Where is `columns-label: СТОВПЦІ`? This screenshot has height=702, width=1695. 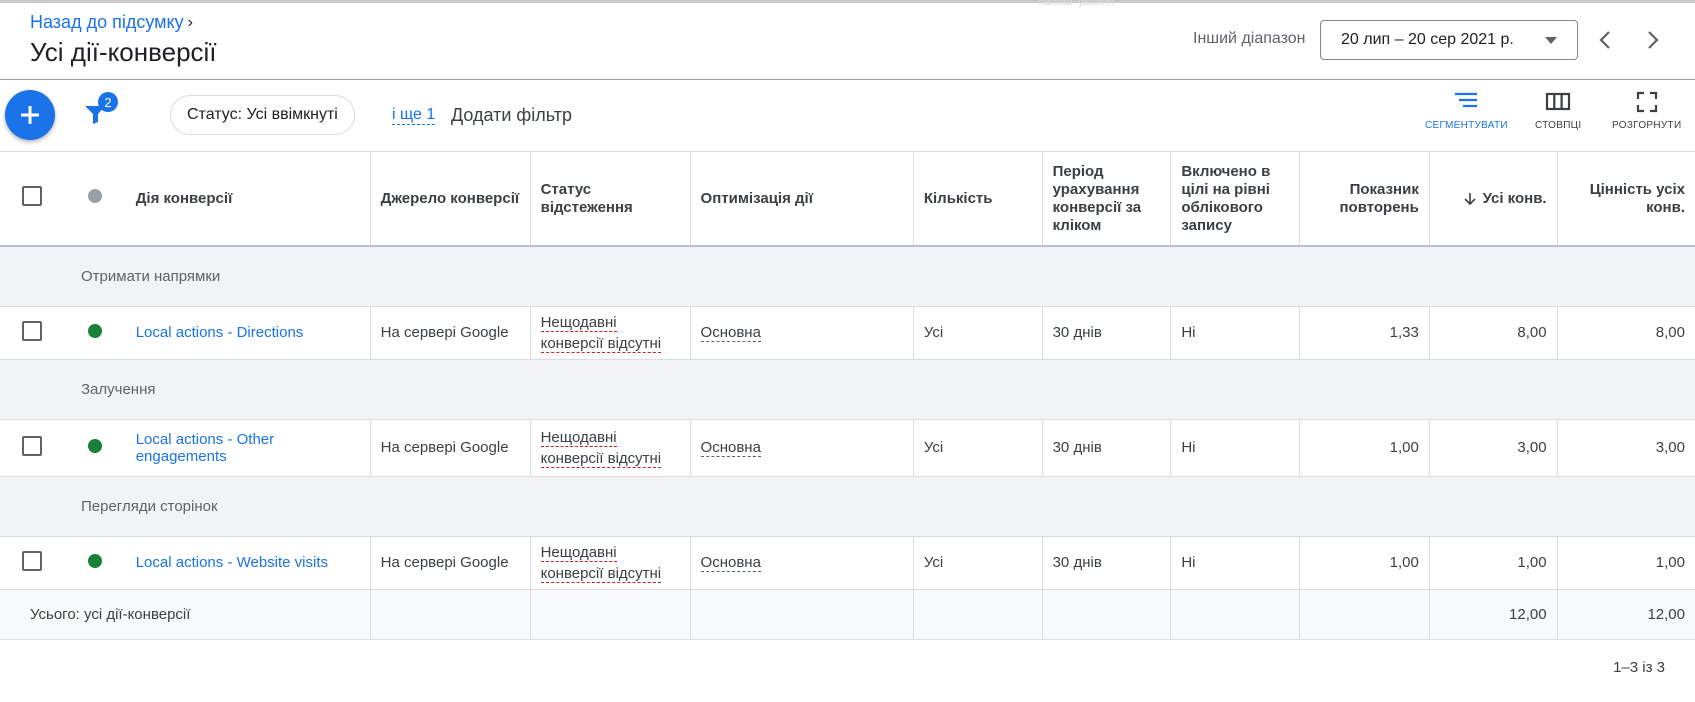 columns-label: СТОВПЦІ is located at coordinates (1558, 125).